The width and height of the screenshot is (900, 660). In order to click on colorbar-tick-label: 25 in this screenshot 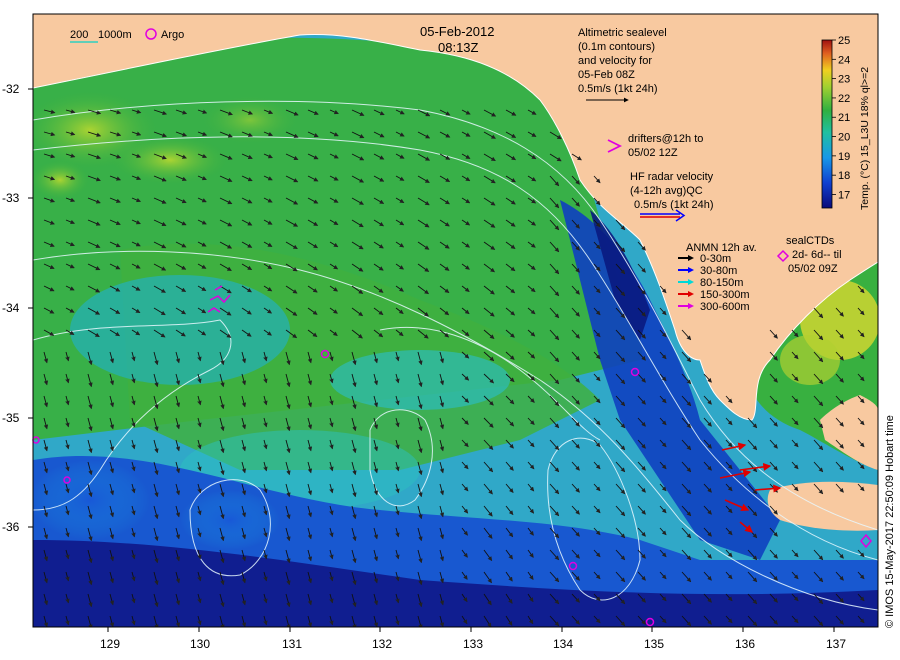, I will do `click(844, 41)`.